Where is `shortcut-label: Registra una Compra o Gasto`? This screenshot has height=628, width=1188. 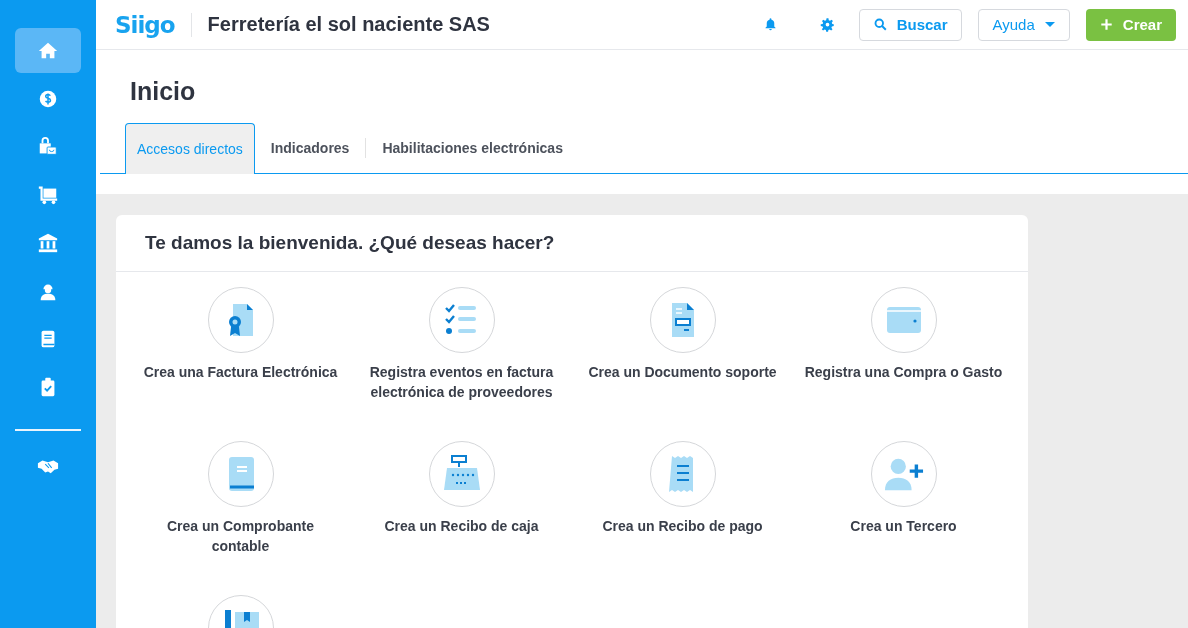
shortcut-label: Registra una Compra o Gasto is located at coordinates (903, 372).